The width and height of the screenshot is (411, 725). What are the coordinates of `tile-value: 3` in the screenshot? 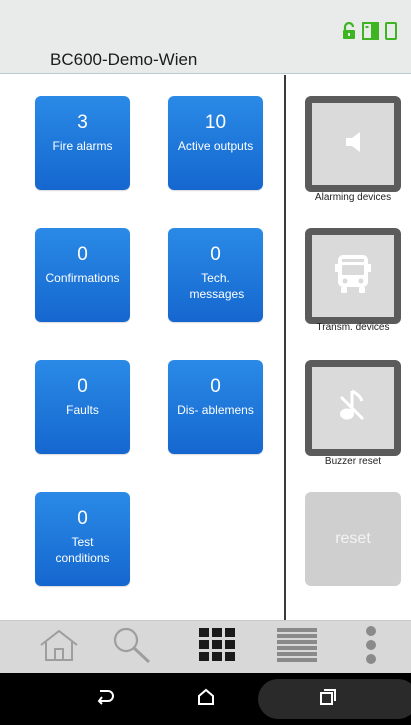 It's located at (82, 122).